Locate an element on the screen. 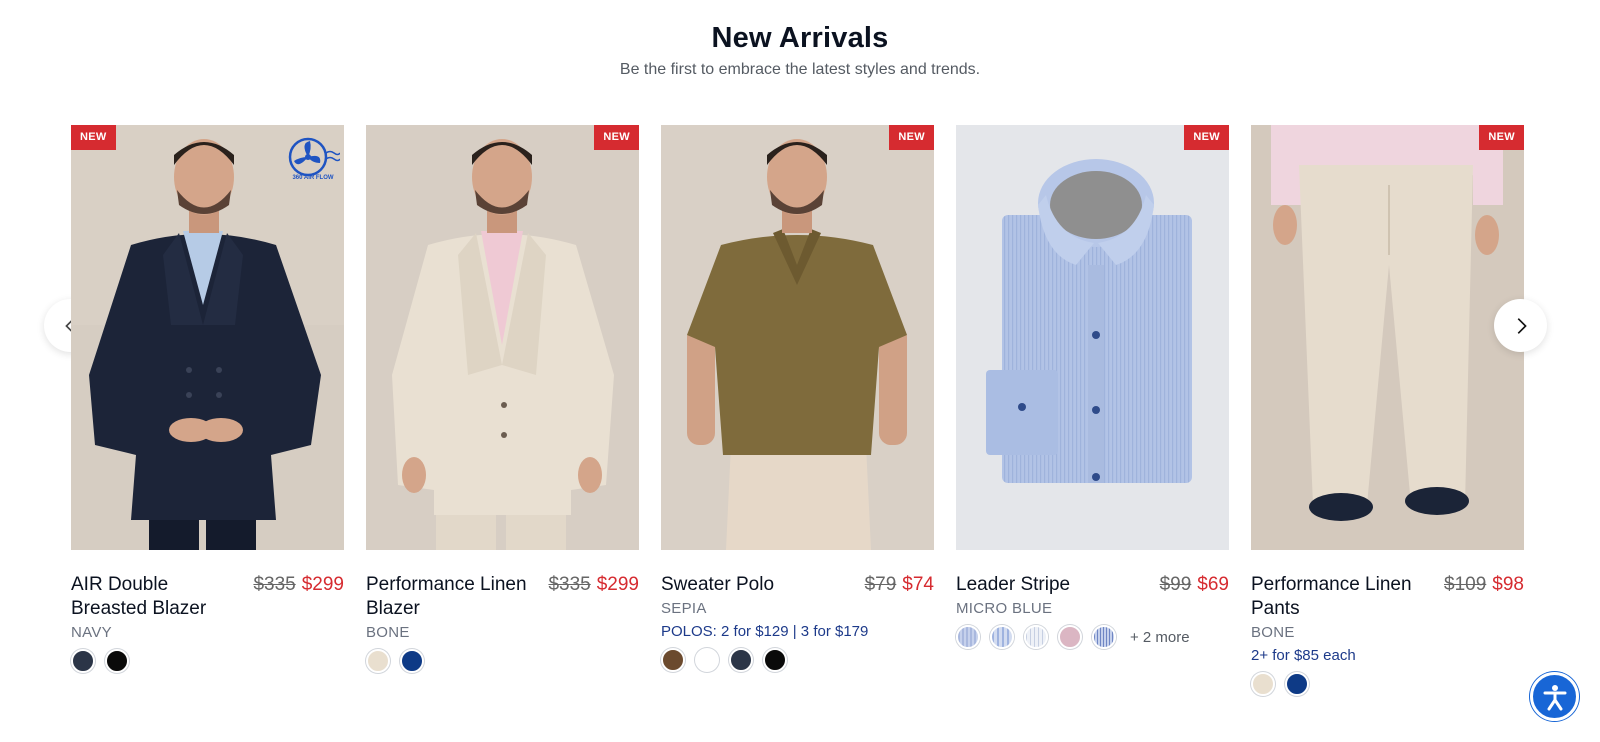 This screenshot has height=742, width=1600. original-price: $79 is located at coordinates (880, 584).